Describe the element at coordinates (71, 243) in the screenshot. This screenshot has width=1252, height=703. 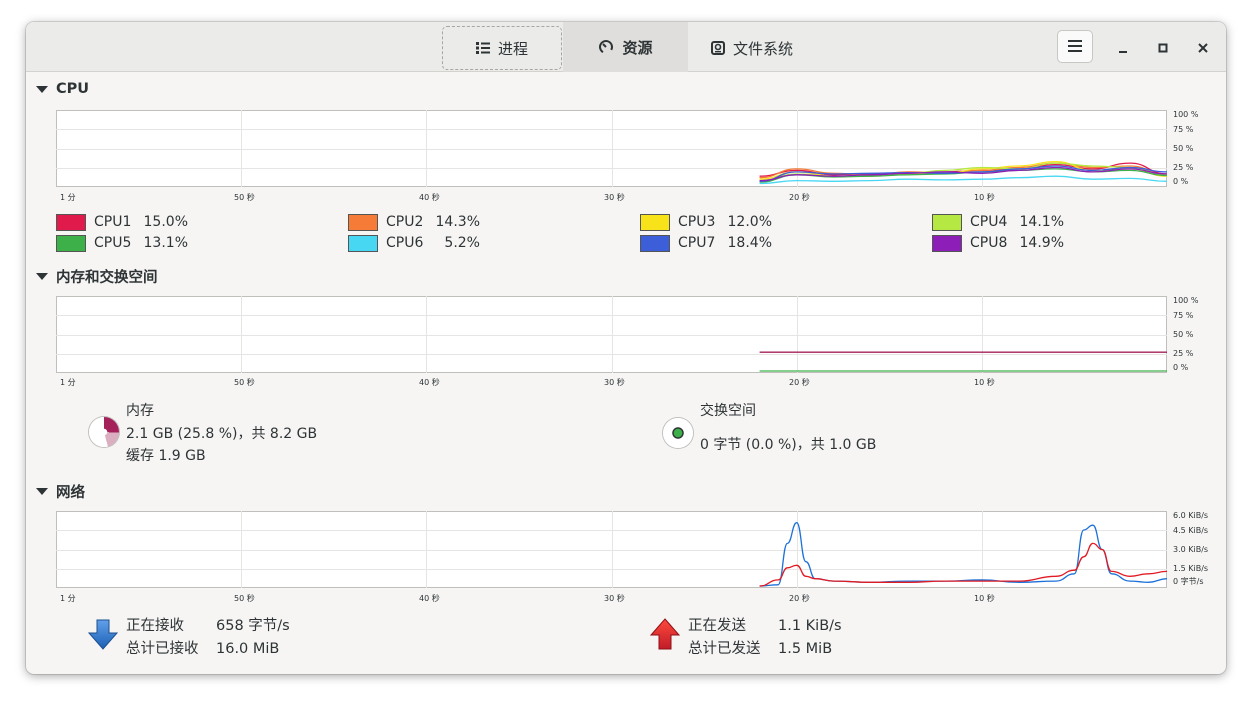
I see `cpu5-color-swatch` at that location.